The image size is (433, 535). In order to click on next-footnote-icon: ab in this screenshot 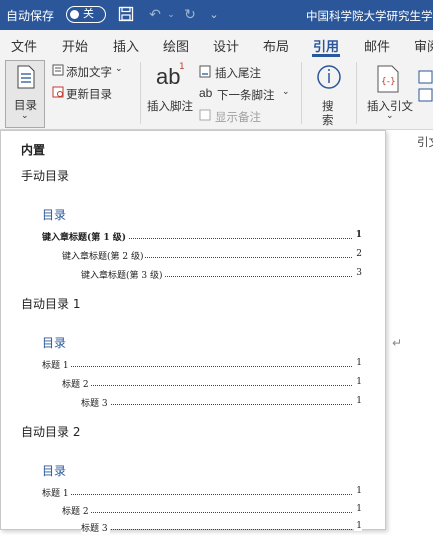, I will do `click(206, 93)`.